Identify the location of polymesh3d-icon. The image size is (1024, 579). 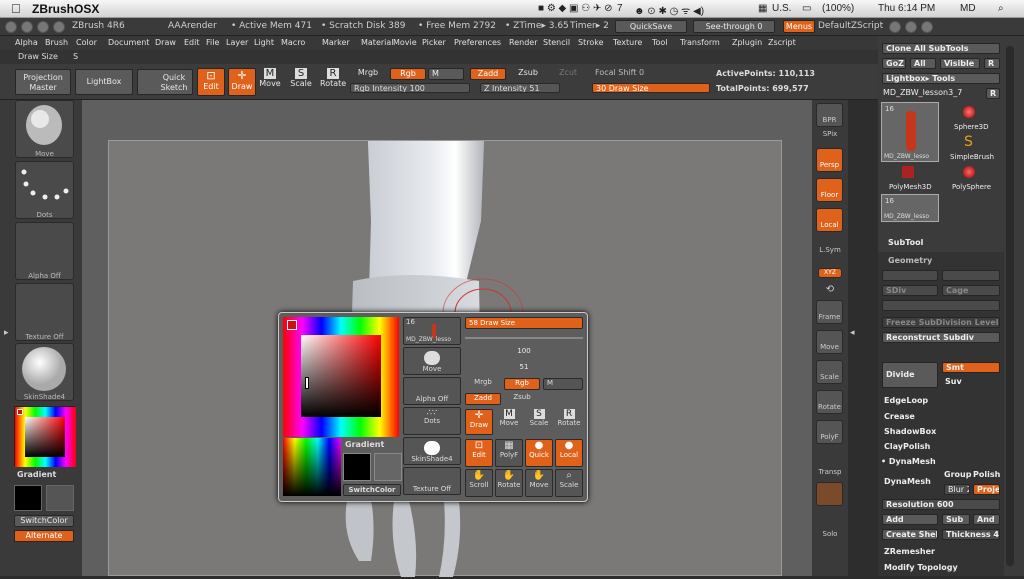
(908, 172).